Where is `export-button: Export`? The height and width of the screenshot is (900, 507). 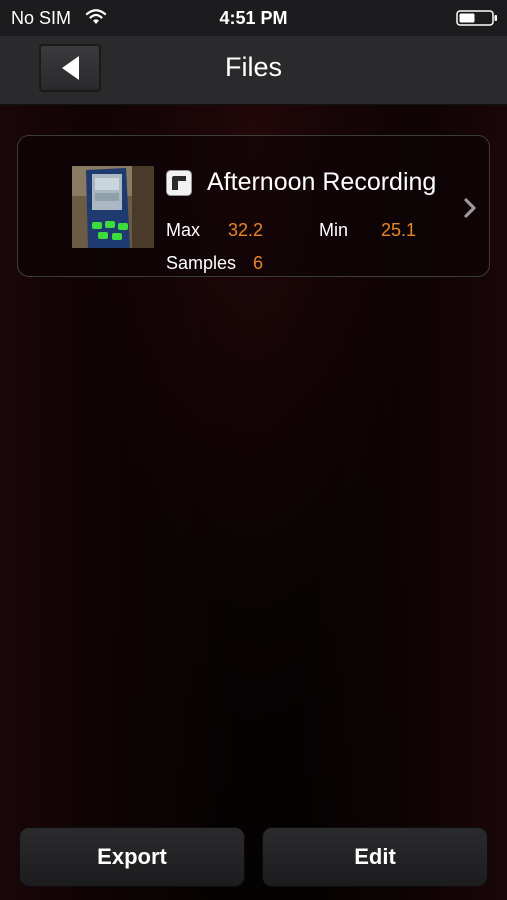 export-button: Export is located at coordinates (132, 857).